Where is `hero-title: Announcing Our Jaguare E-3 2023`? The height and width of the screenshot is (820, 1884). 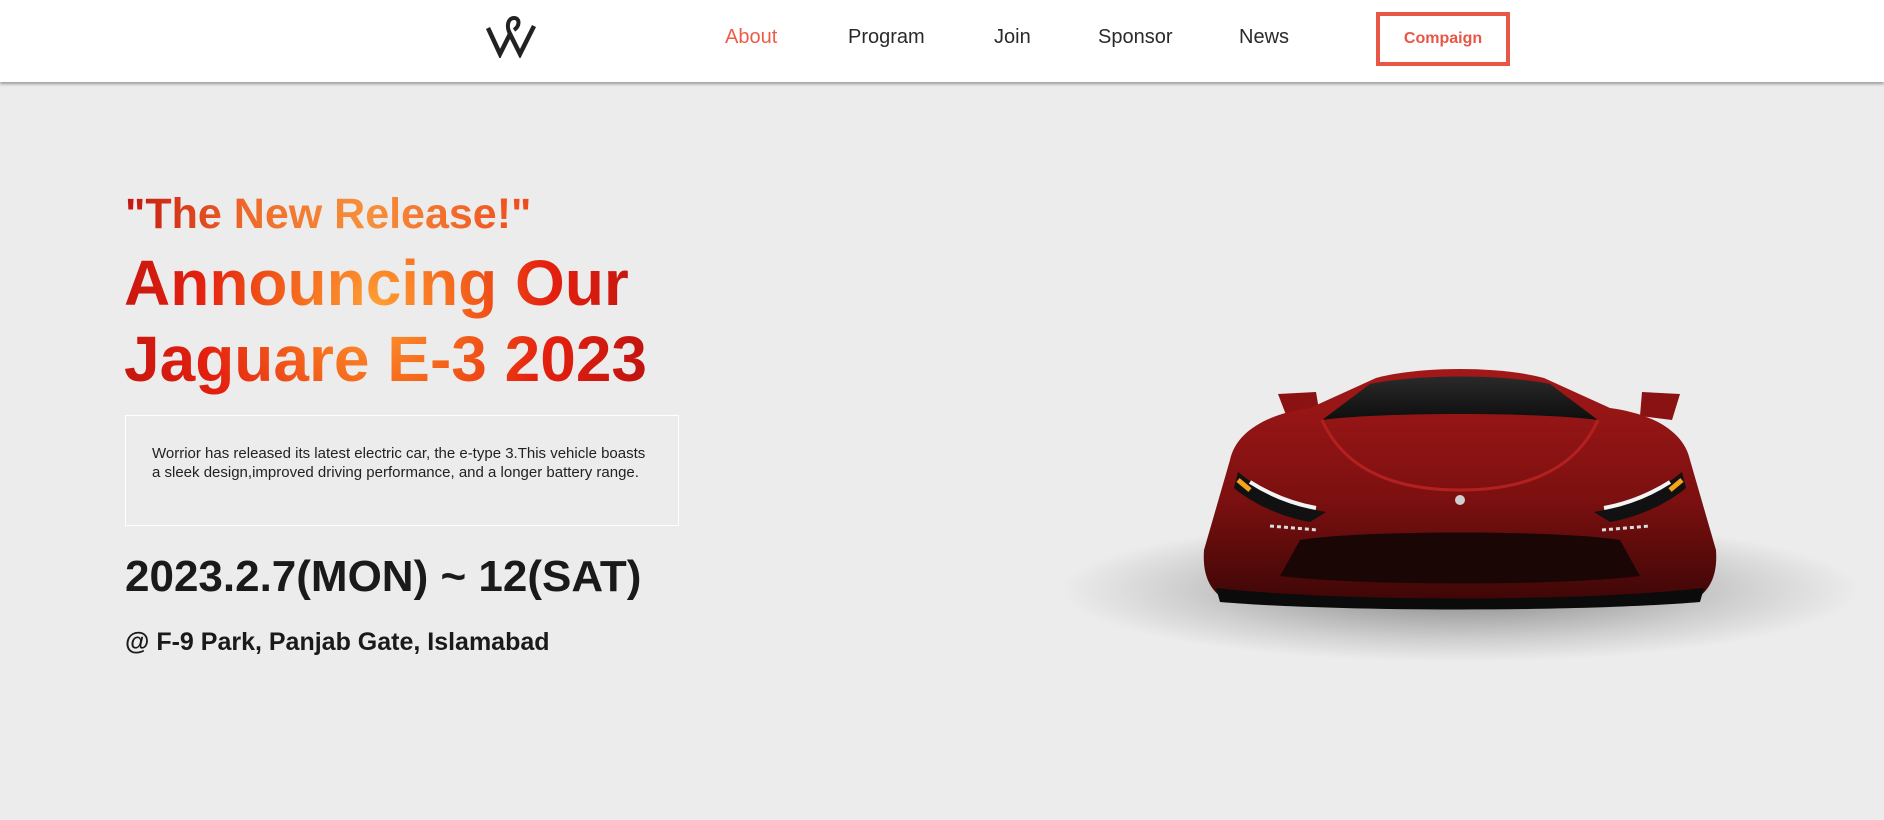 hero-title: Announcing Our Jaguare E-3 2023 is located at coordinates (404, 321).